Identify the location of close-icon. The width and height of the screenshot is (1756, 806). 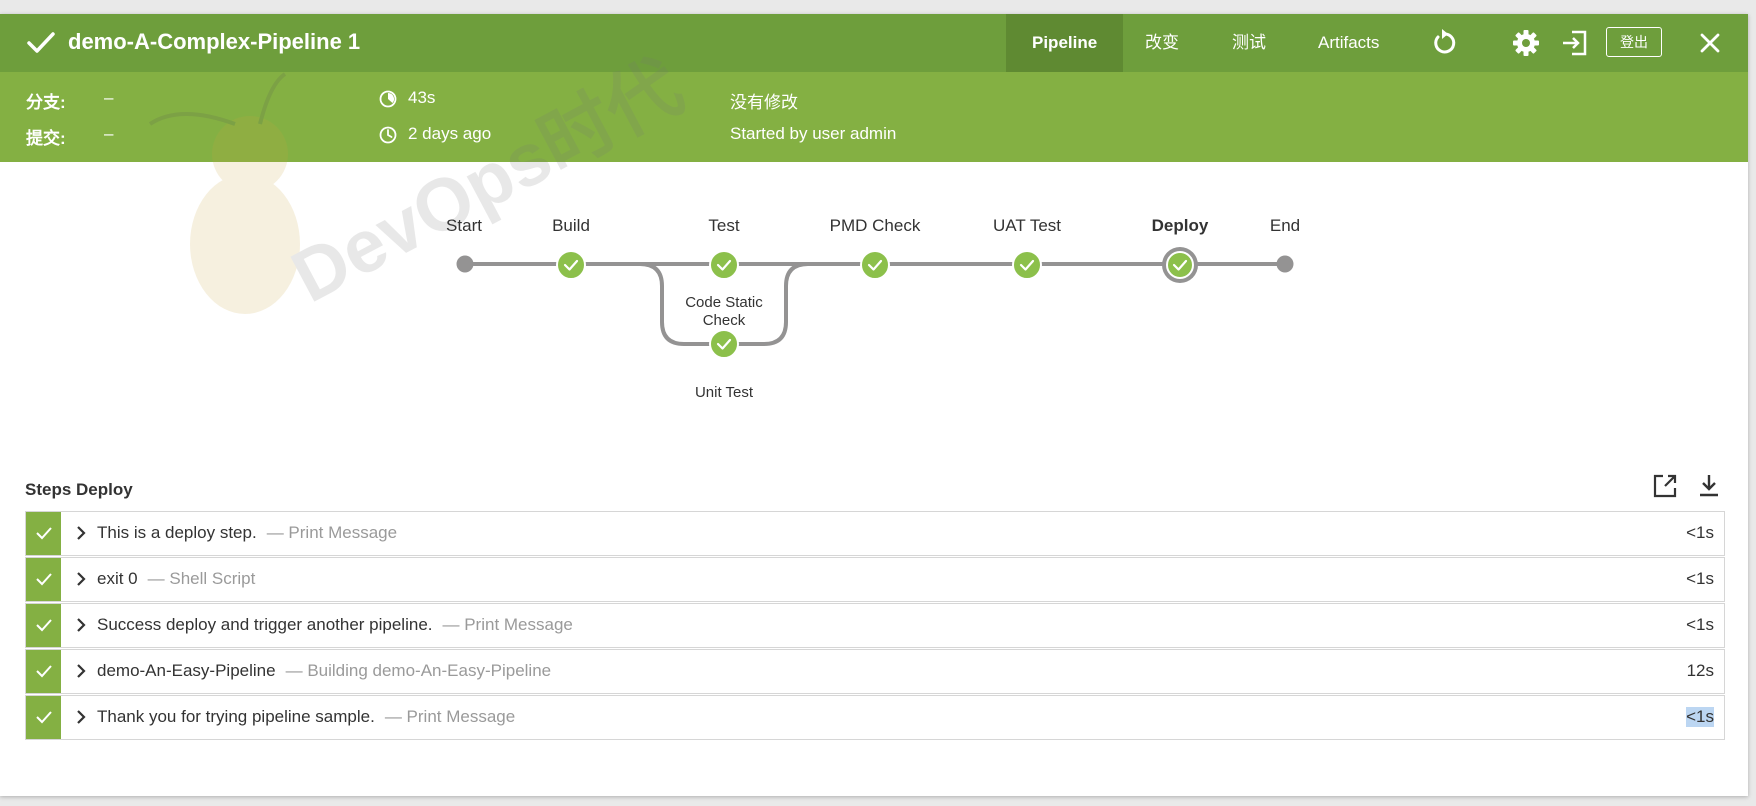
(1710, 43).